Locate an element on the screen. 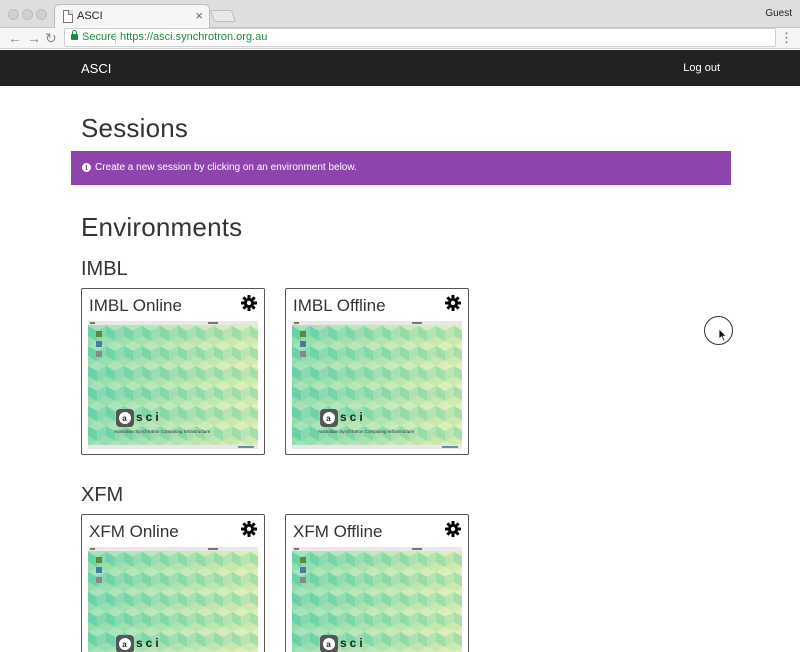  environment-card-imbl-online: IMBL Online is located at coordinates (173, 371).